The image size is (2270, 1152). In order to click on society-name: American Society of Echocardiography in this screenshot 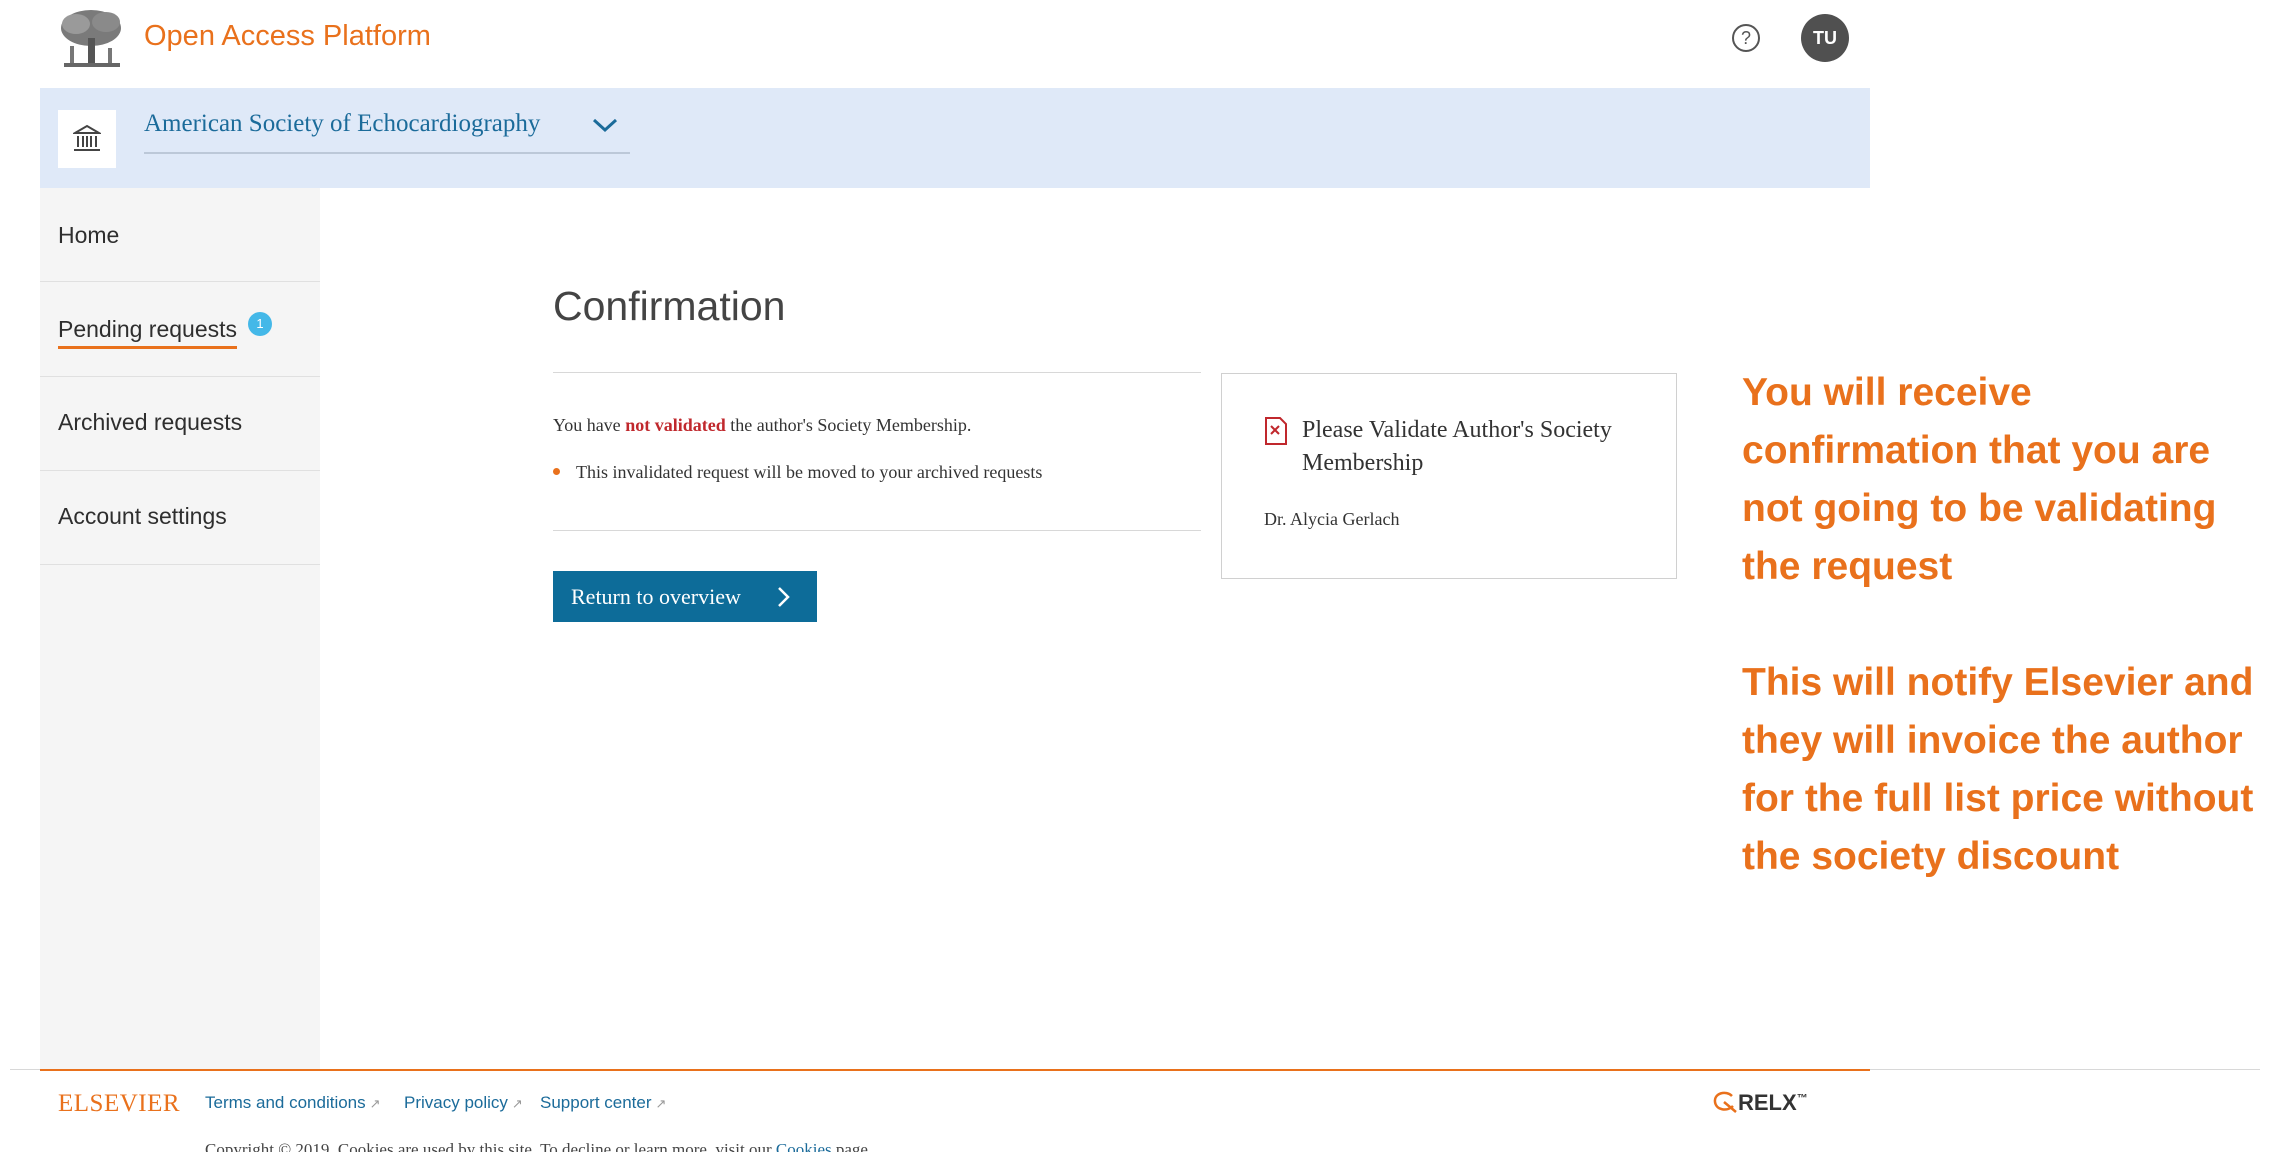, I will do `click(342, 123)`.